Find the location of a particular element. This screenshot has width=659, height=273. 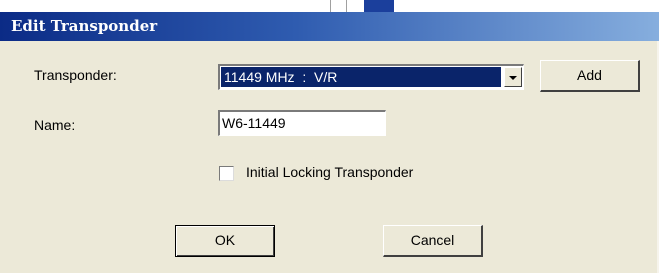

transponder-dropdown: 11449 MHz : V/R is located at coordinates (371, 77).